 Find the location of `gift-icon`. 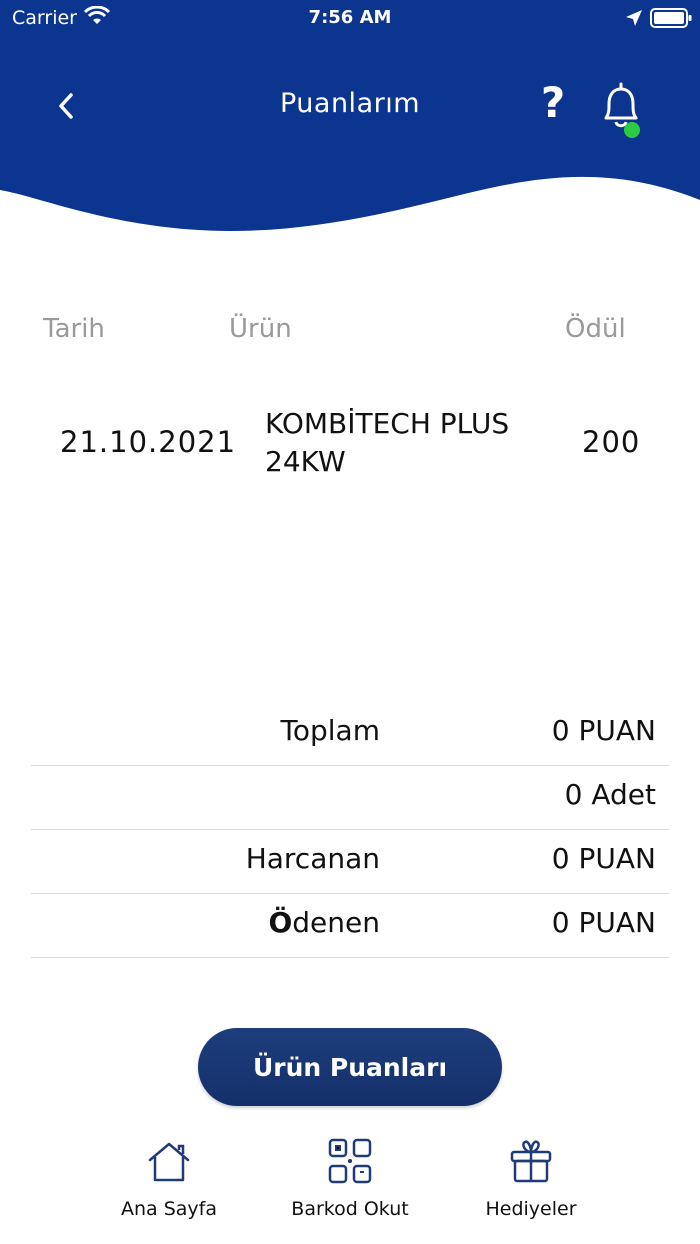

gift-icon is located at coordinates (531, 1161).